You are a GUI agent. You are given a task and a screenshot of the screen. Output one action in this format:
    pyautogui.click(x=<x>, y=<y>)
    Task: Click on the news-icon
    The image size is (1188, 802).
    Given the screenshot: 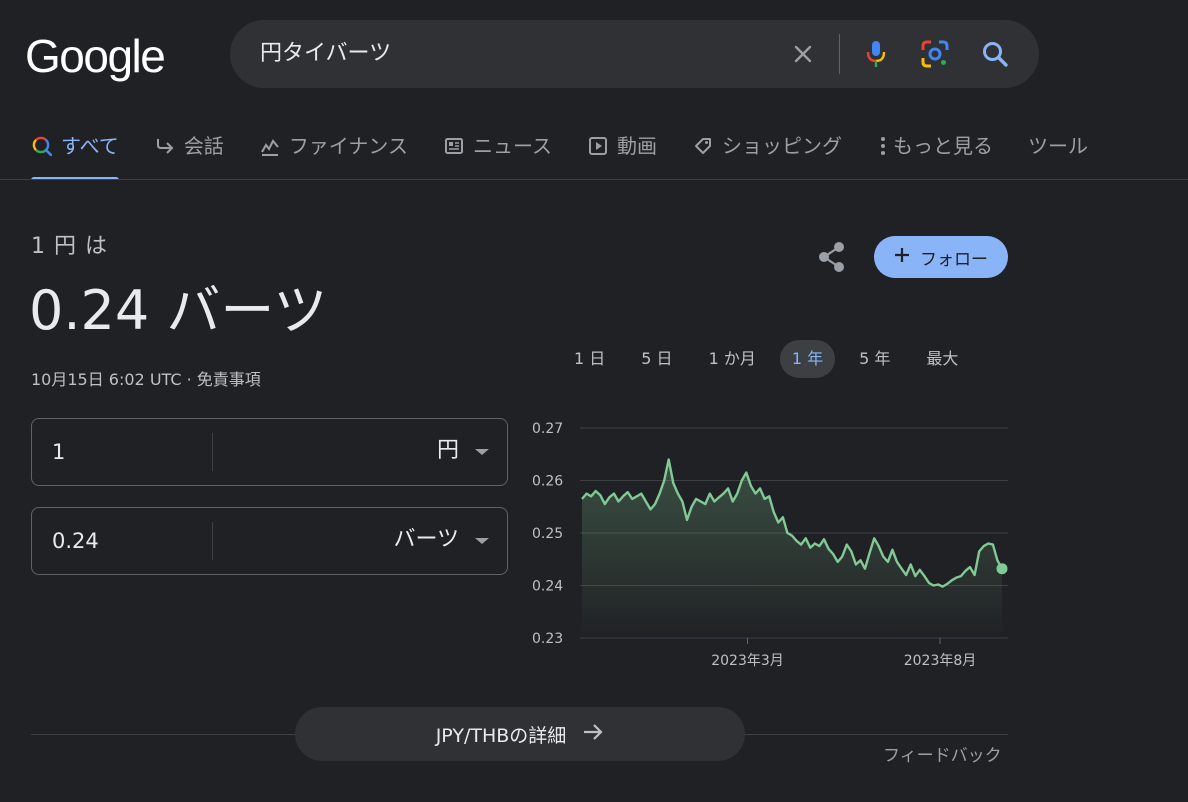 What is the action you would take?
    pyautogui.click(x=454, y=146)
    